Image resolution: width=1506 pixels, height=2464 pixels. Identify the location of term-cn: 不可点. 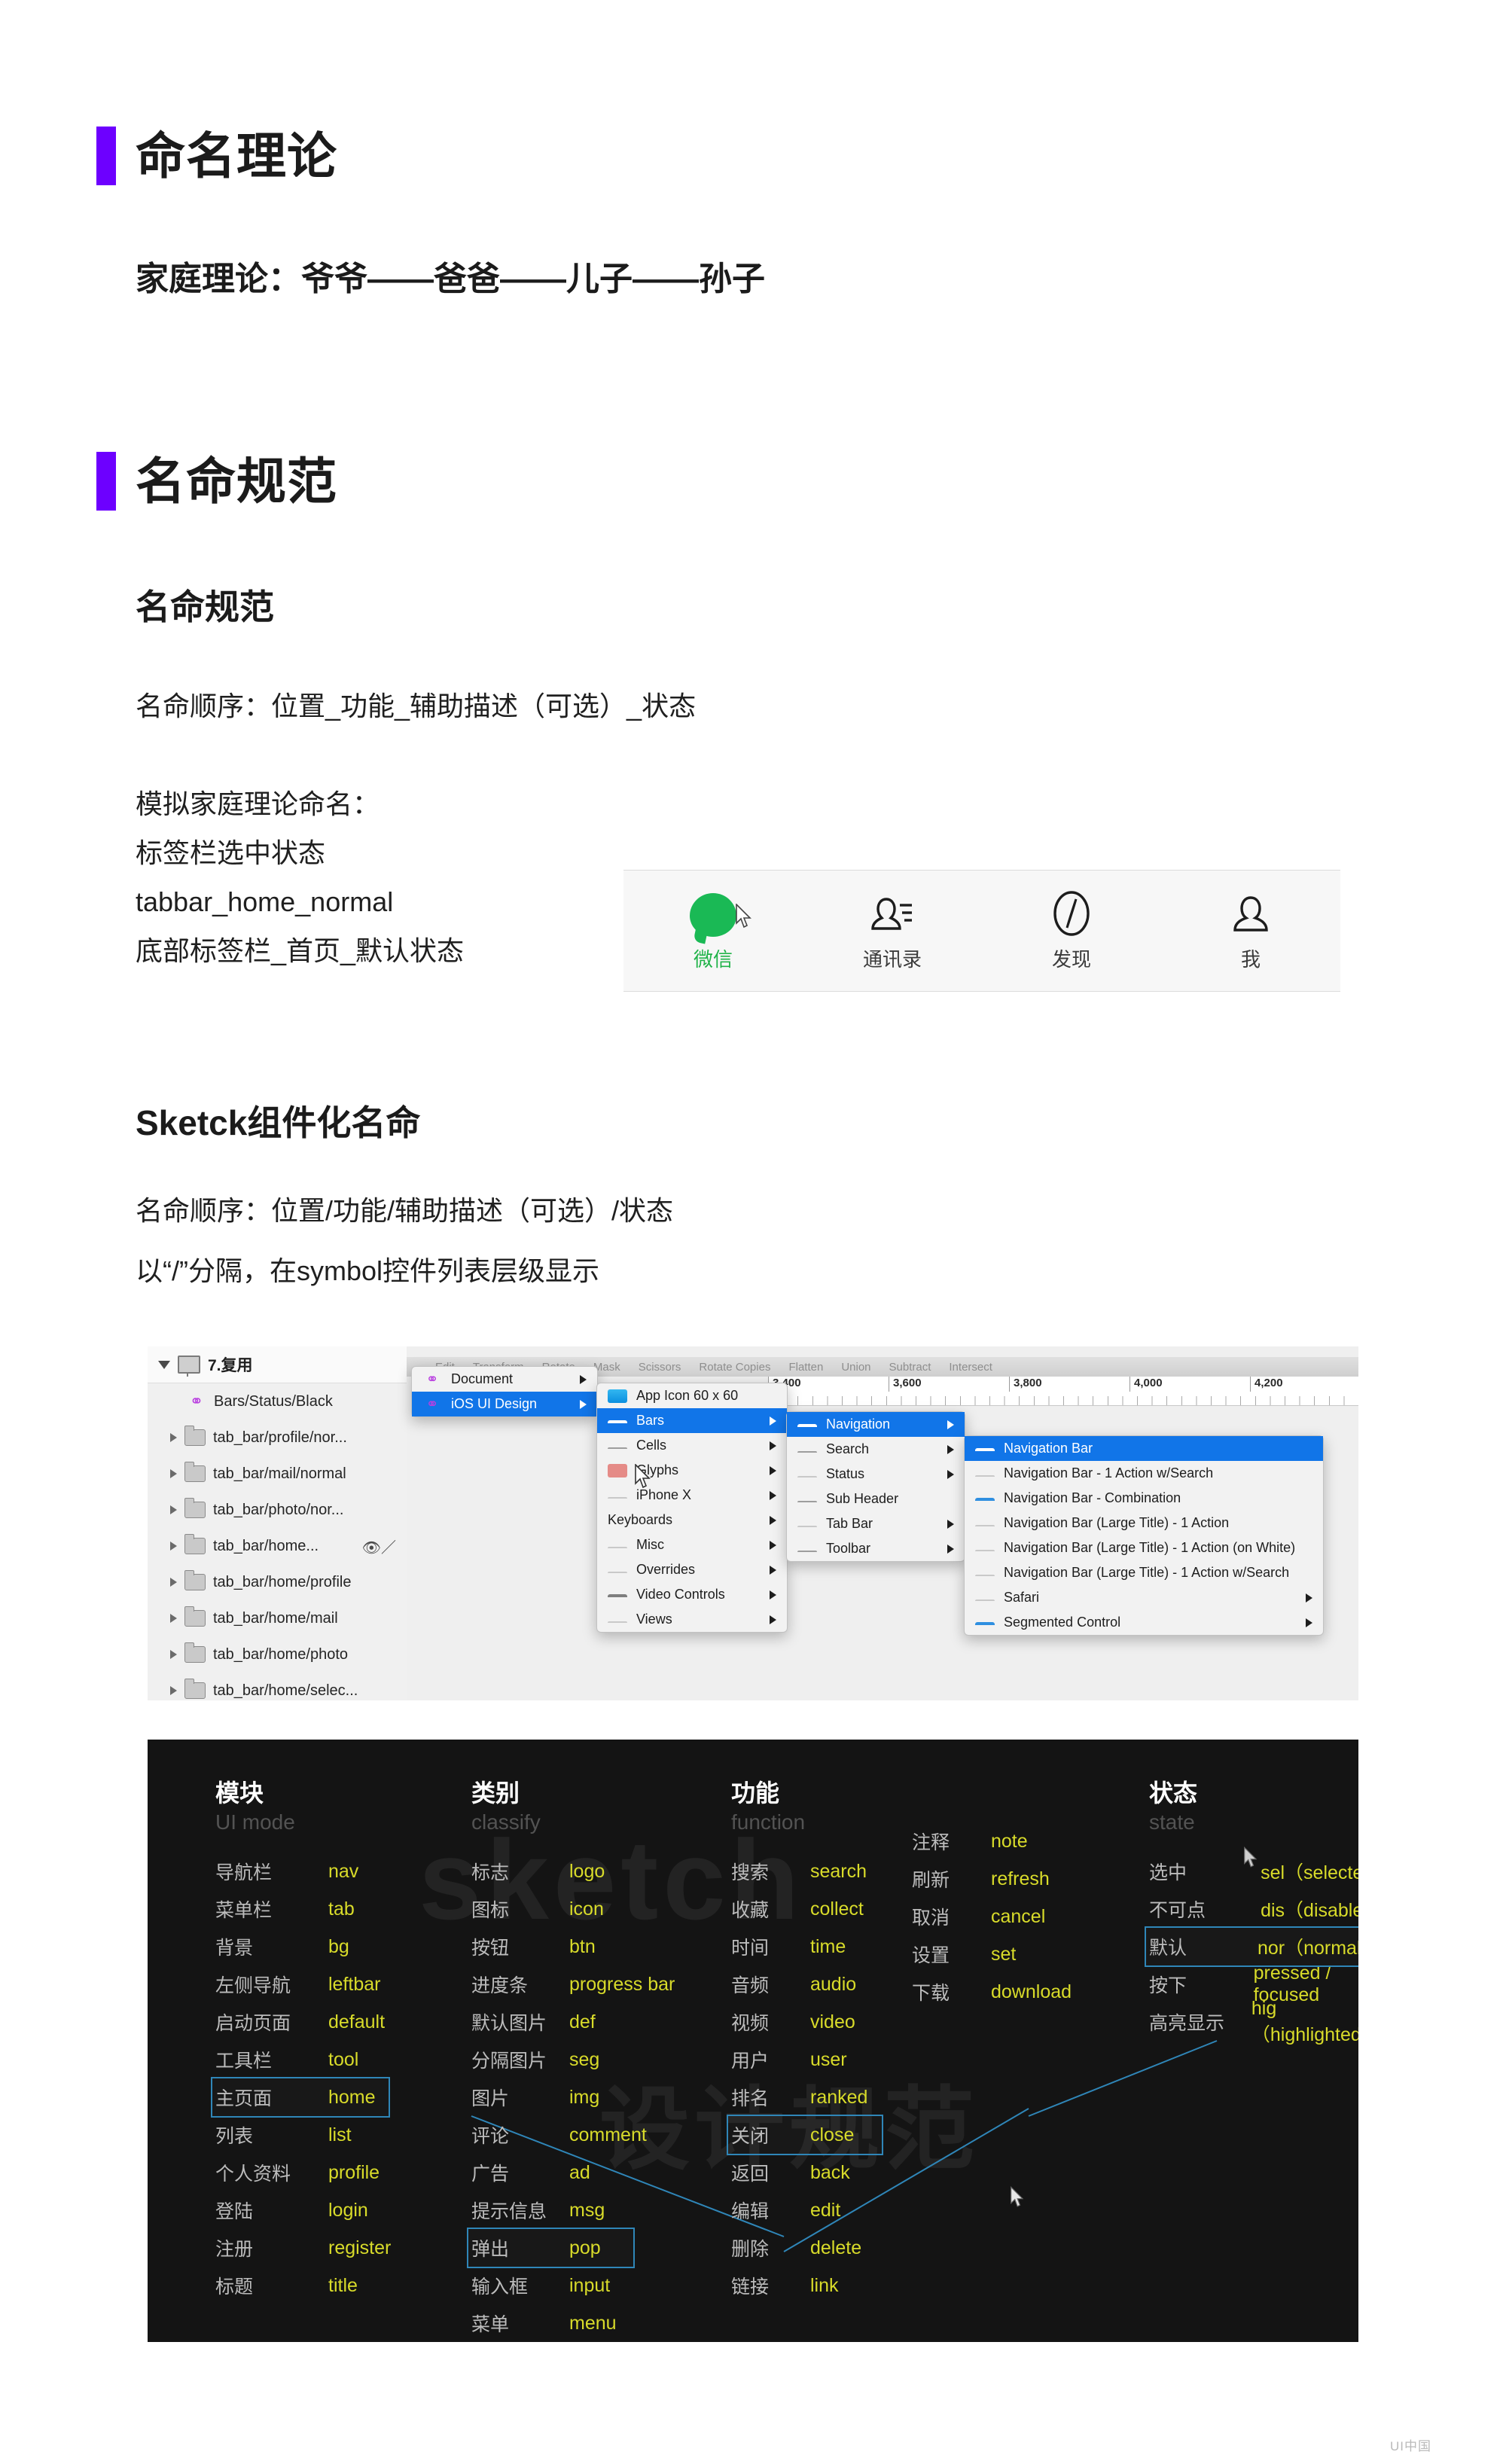
(1177, 1910).